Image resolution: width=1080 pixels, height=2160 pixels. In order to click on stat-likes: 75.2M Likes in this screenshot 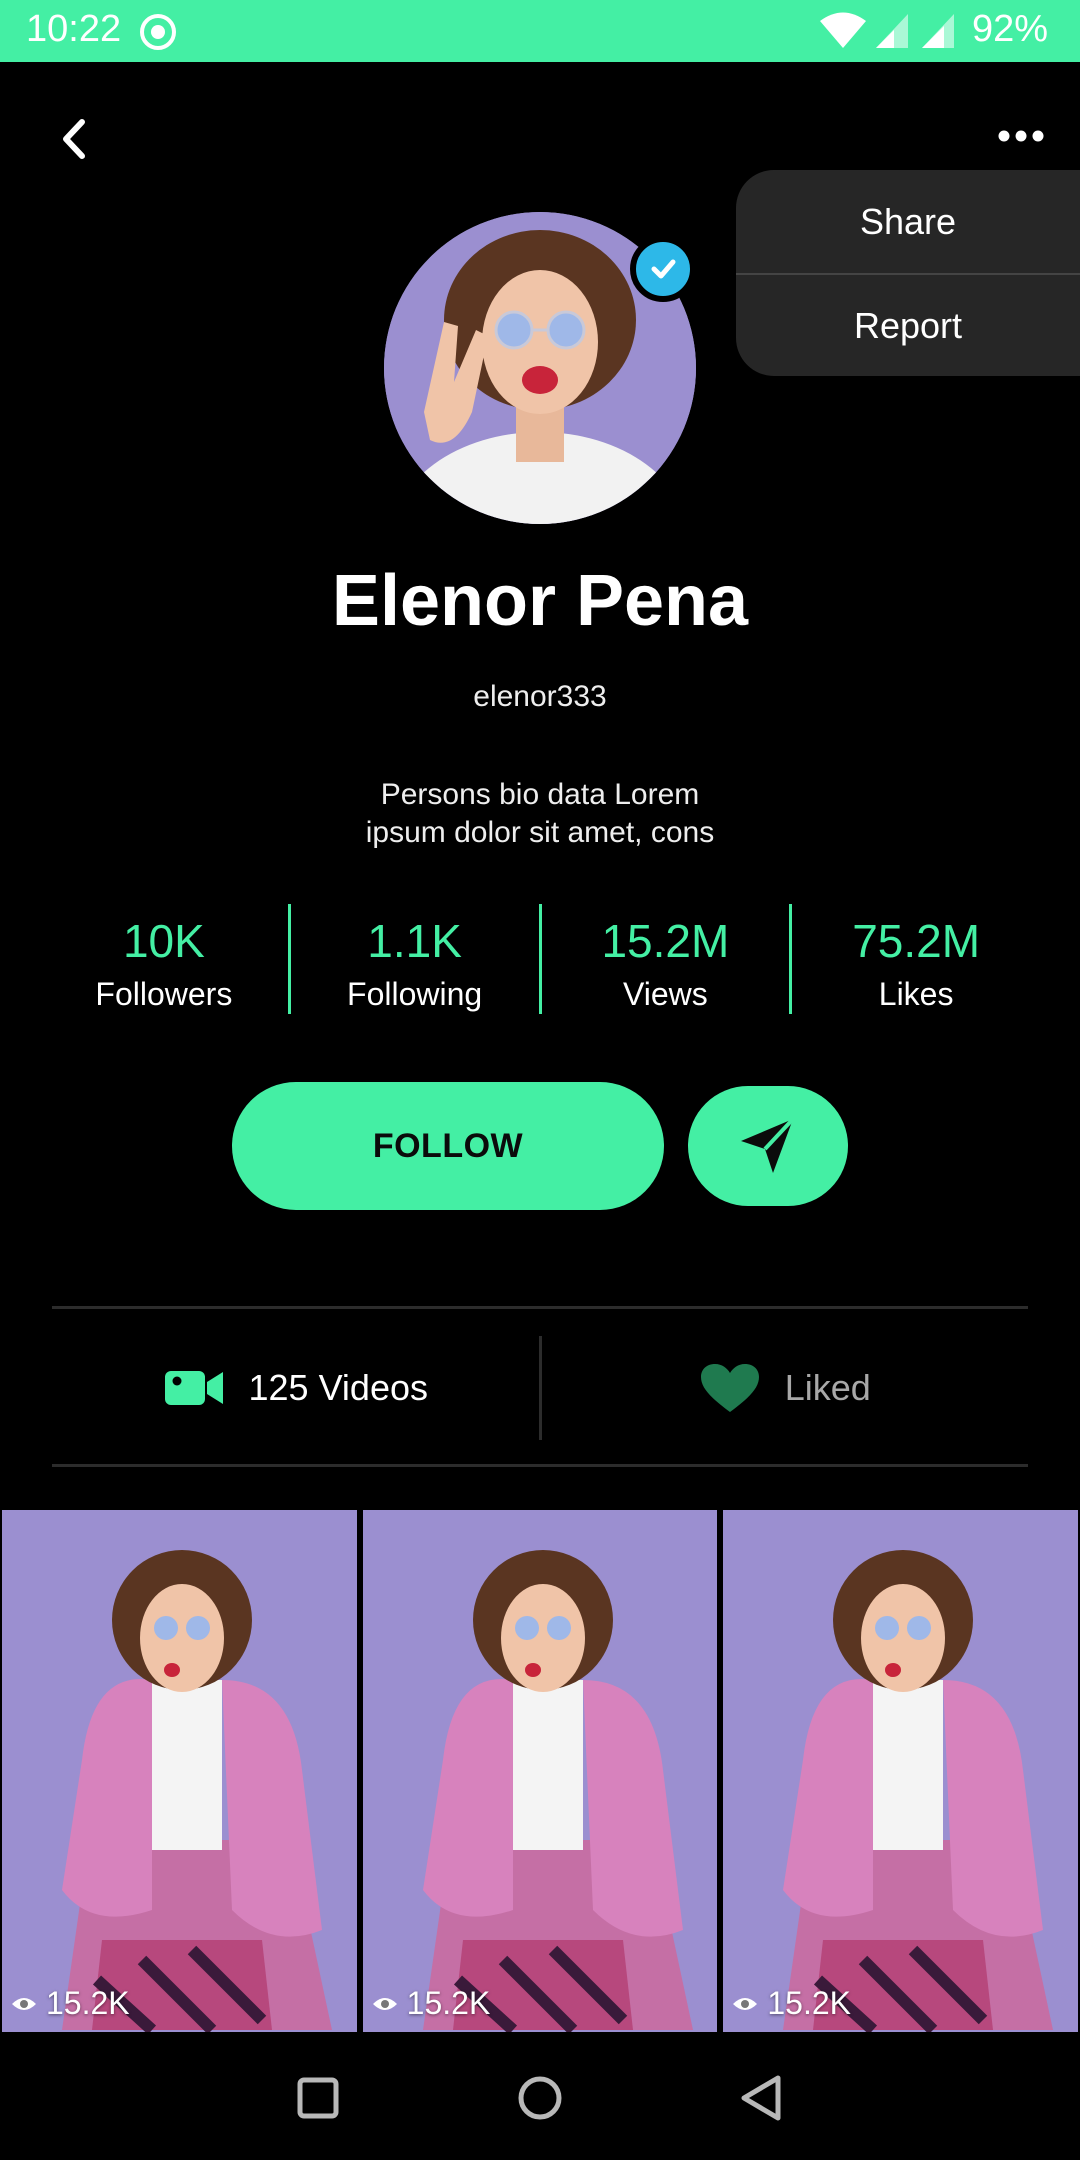, I will do `click(914, 959)`.